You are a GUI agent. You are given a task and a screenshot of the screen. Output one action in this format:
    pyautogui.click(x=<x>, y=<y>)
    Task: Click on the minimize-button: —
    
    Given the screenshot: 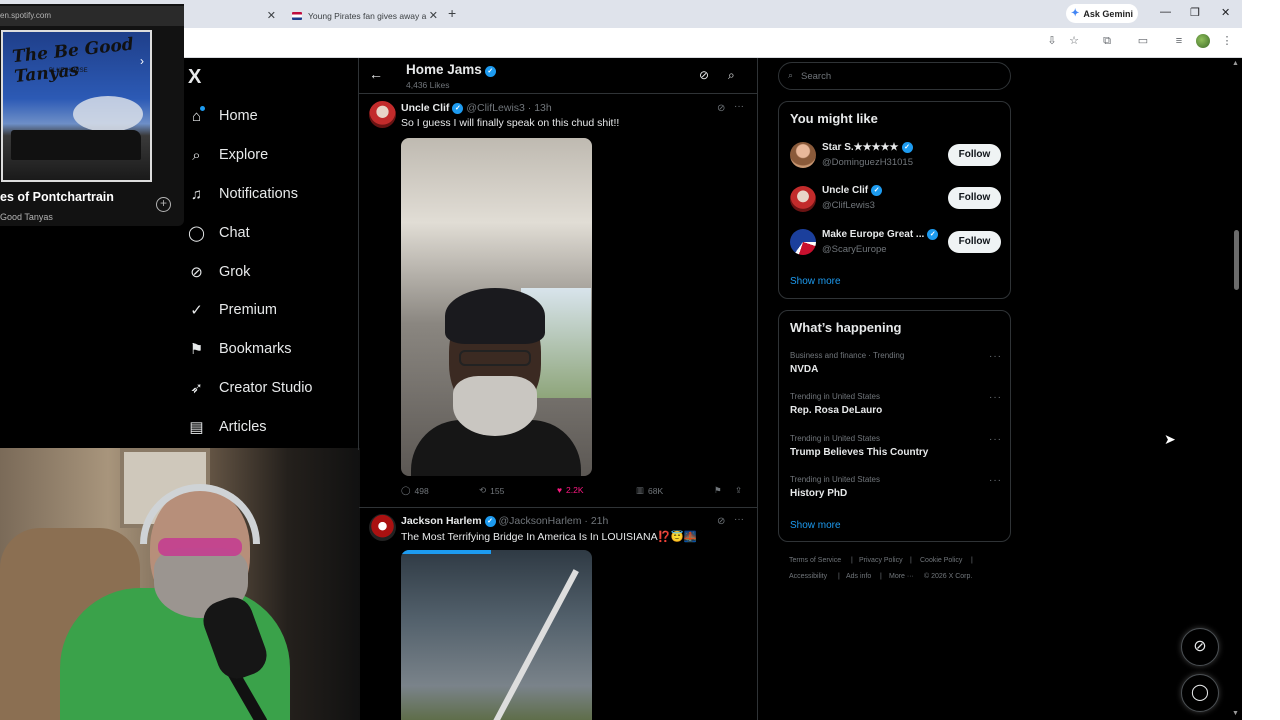 What is the action you would take?
    pyautogui.click(x=1165, y=12)
    